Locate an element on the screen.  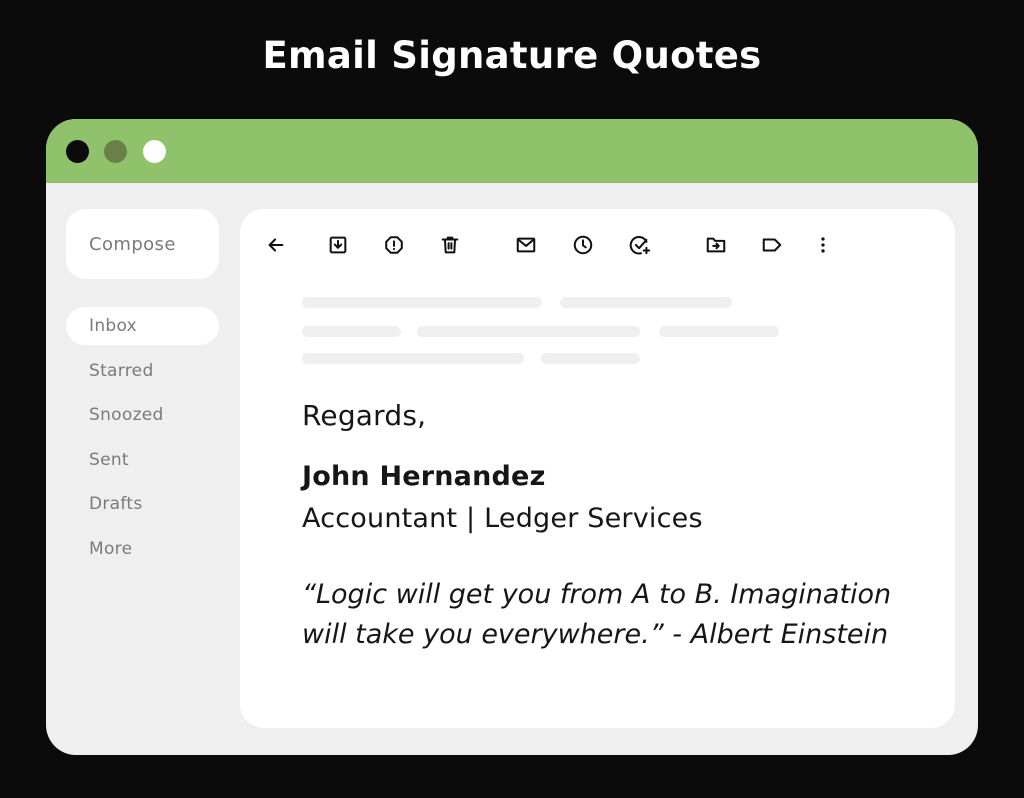
sidebar-item-snoozed: Snoozed is located at coordinates (142, 415).